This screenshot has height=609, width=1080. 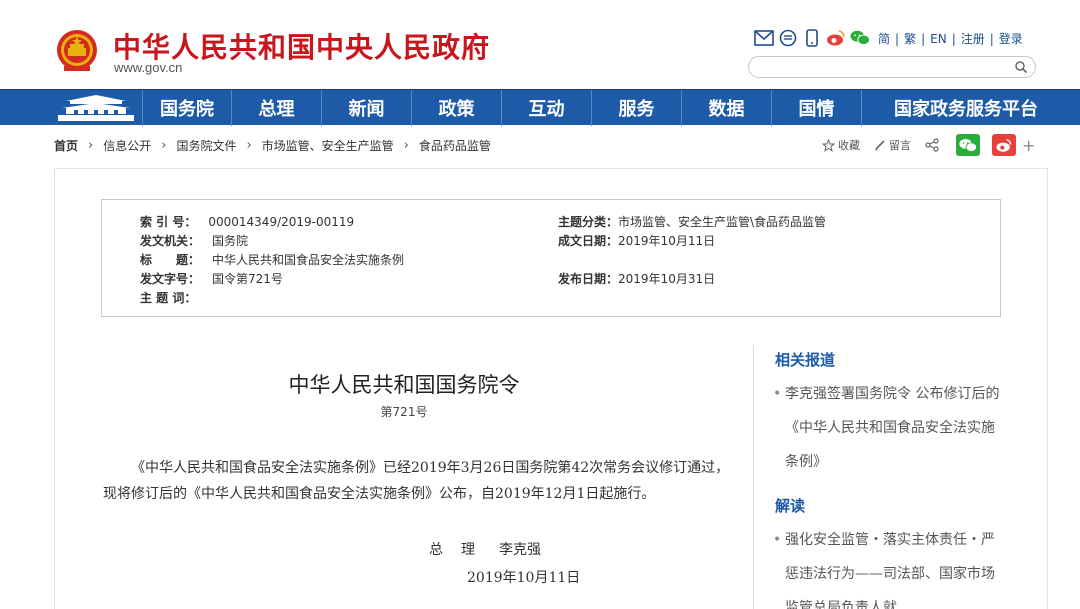 I want to click on breadcrumb-market-safety: 市场监管、安全生产监管, so click(x=328, y=145).